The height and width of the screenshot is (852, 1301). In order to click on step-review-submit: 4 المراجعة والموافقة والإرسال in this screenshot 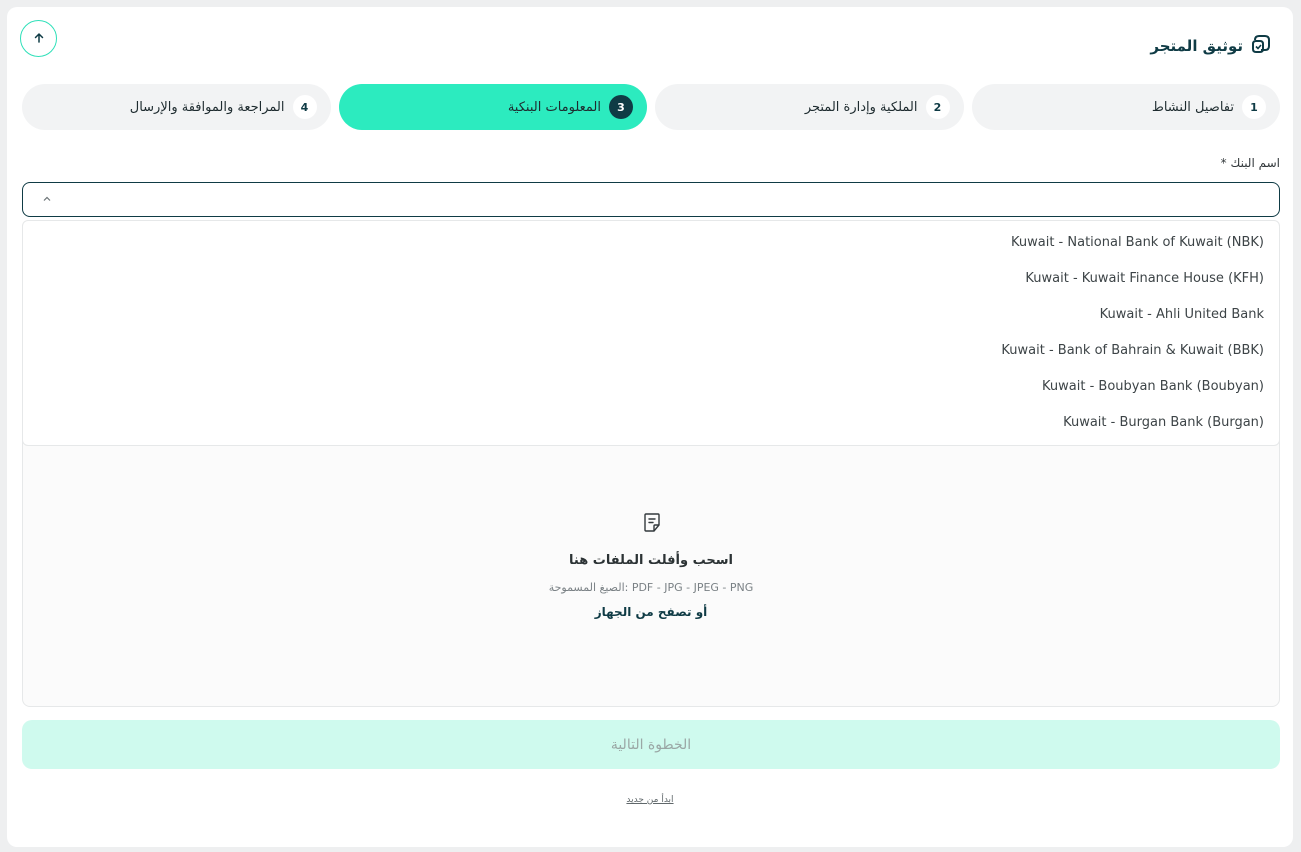, I will do `click(176, 107)`.